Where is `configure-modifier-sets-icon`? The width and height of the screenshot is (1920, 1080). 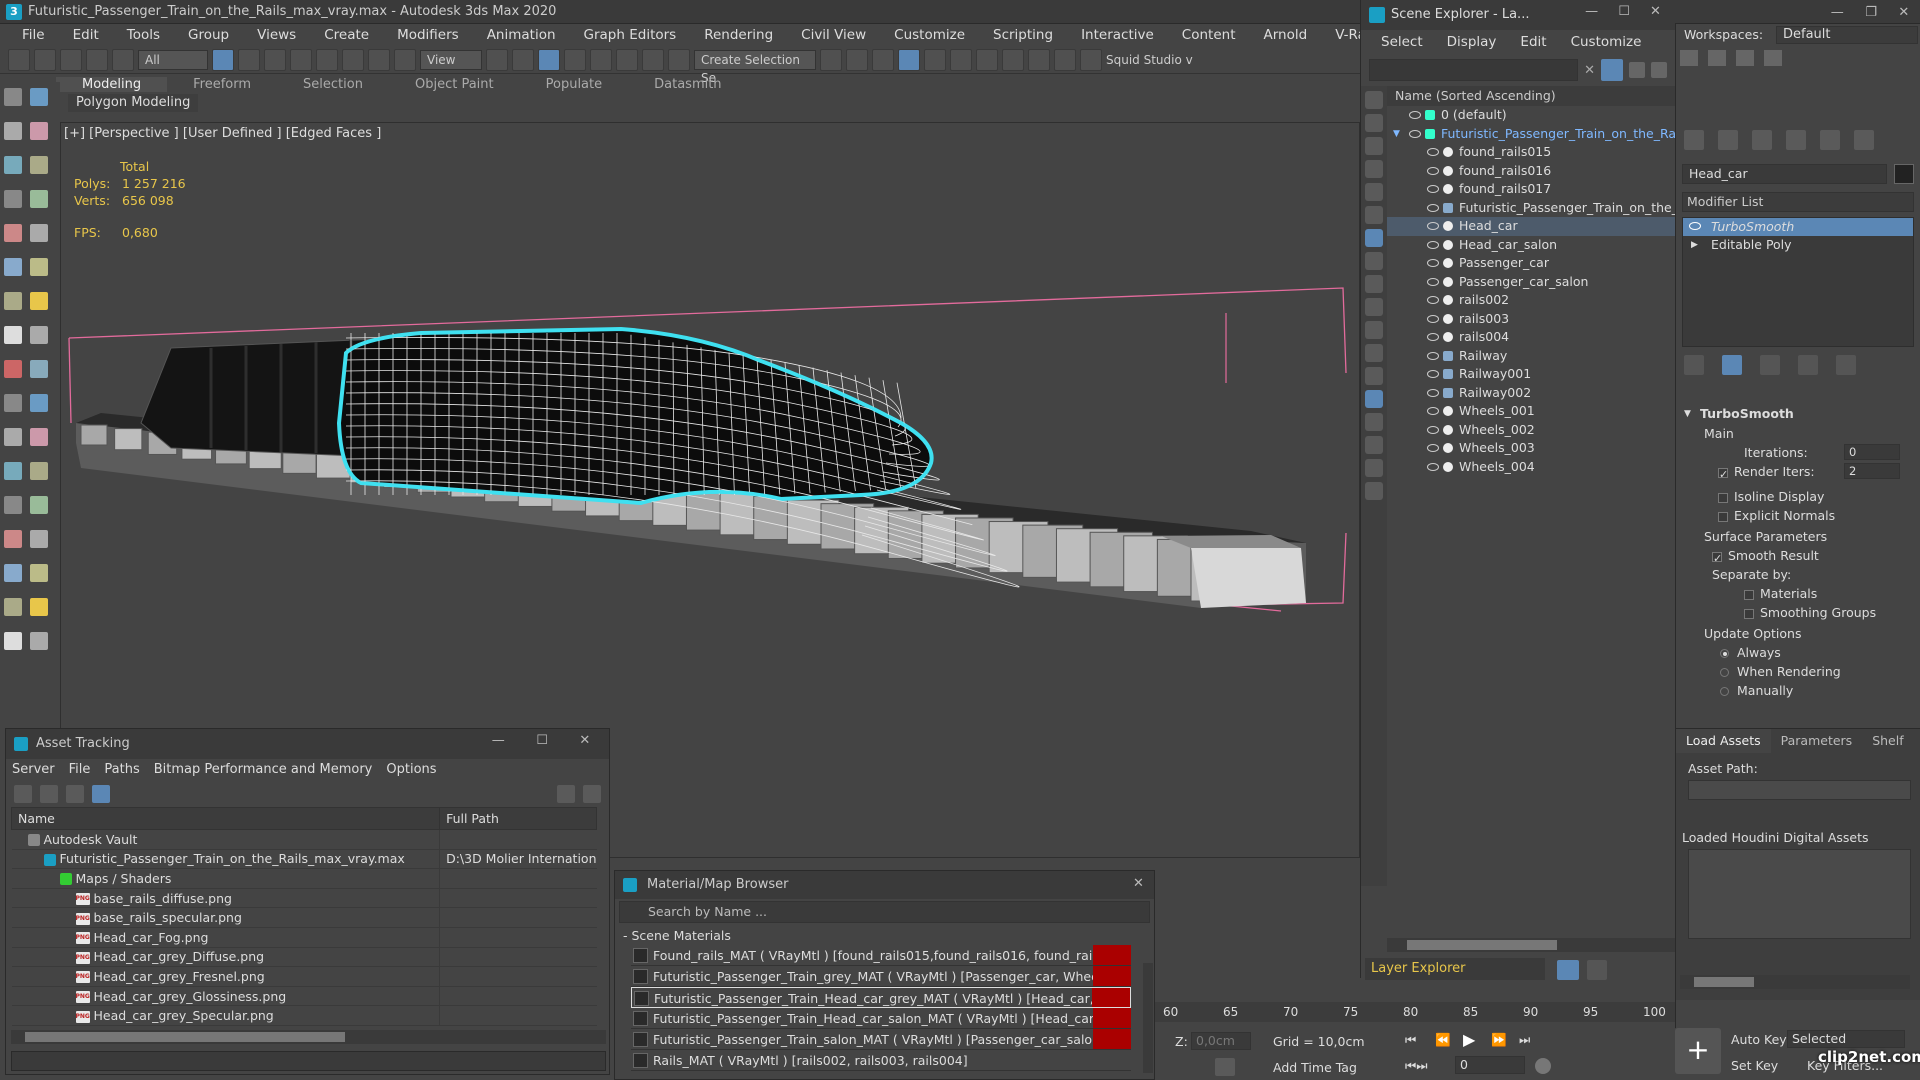
configure-modifier-sets-icon is located at coordinates (1846, 365).